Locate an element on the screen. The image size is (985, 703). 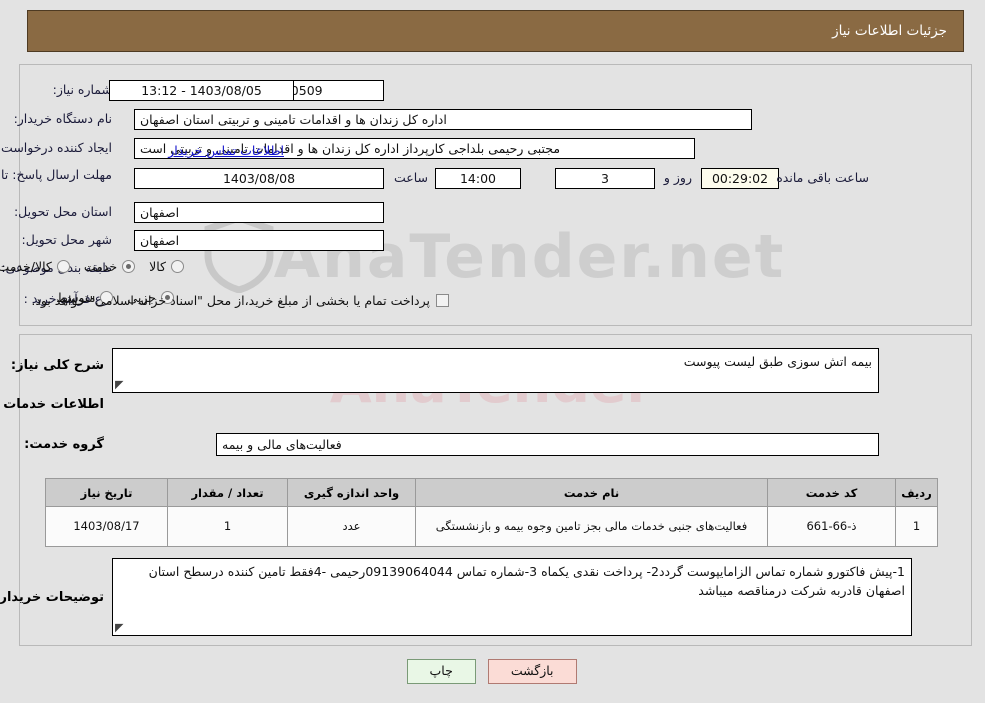
th-name: نام خدمت is located at coordinates (592, 492).